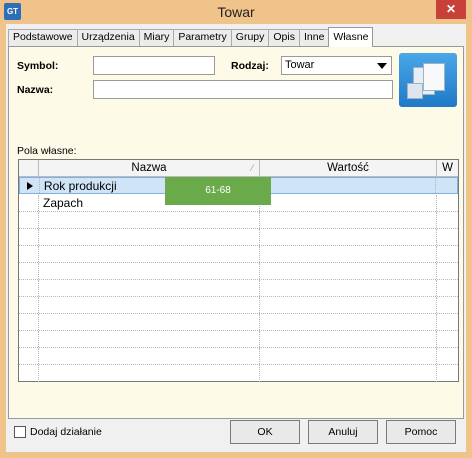 This screenshot has width=472, height=458. I want to click on ok-button: OK, so click(265, 432).